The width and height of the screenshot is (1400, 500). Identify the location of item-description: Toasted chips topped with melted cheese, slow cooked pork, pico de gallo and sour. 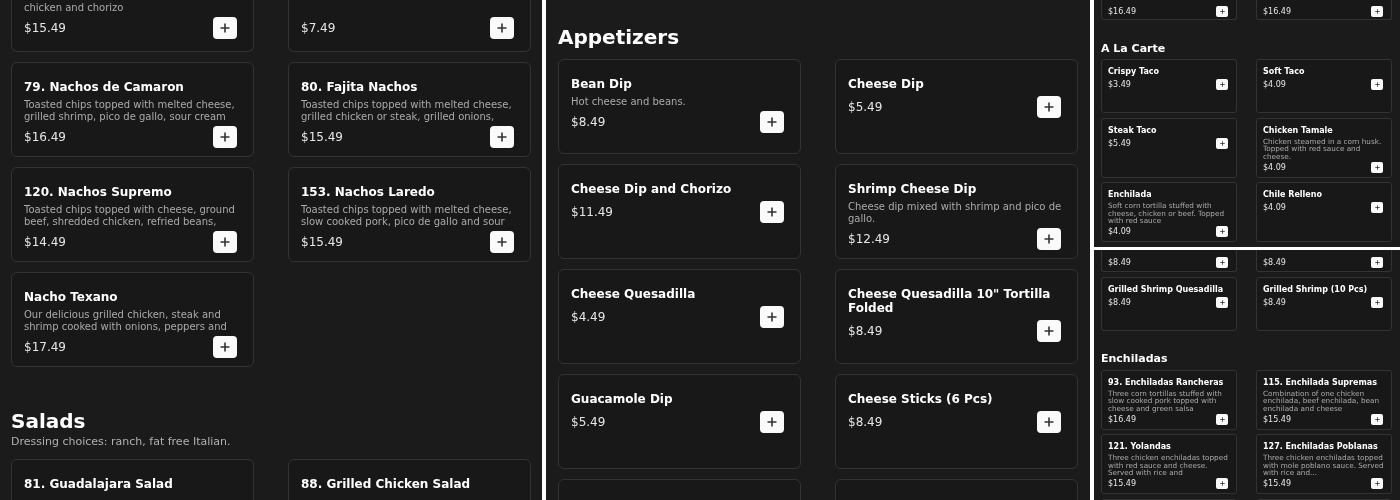
(407, 216).